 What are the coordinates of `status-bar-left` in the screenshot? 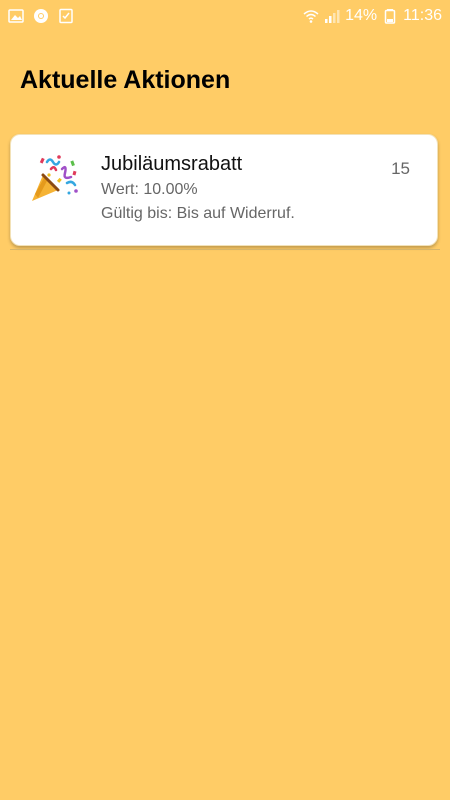 It's located at (41, 16).